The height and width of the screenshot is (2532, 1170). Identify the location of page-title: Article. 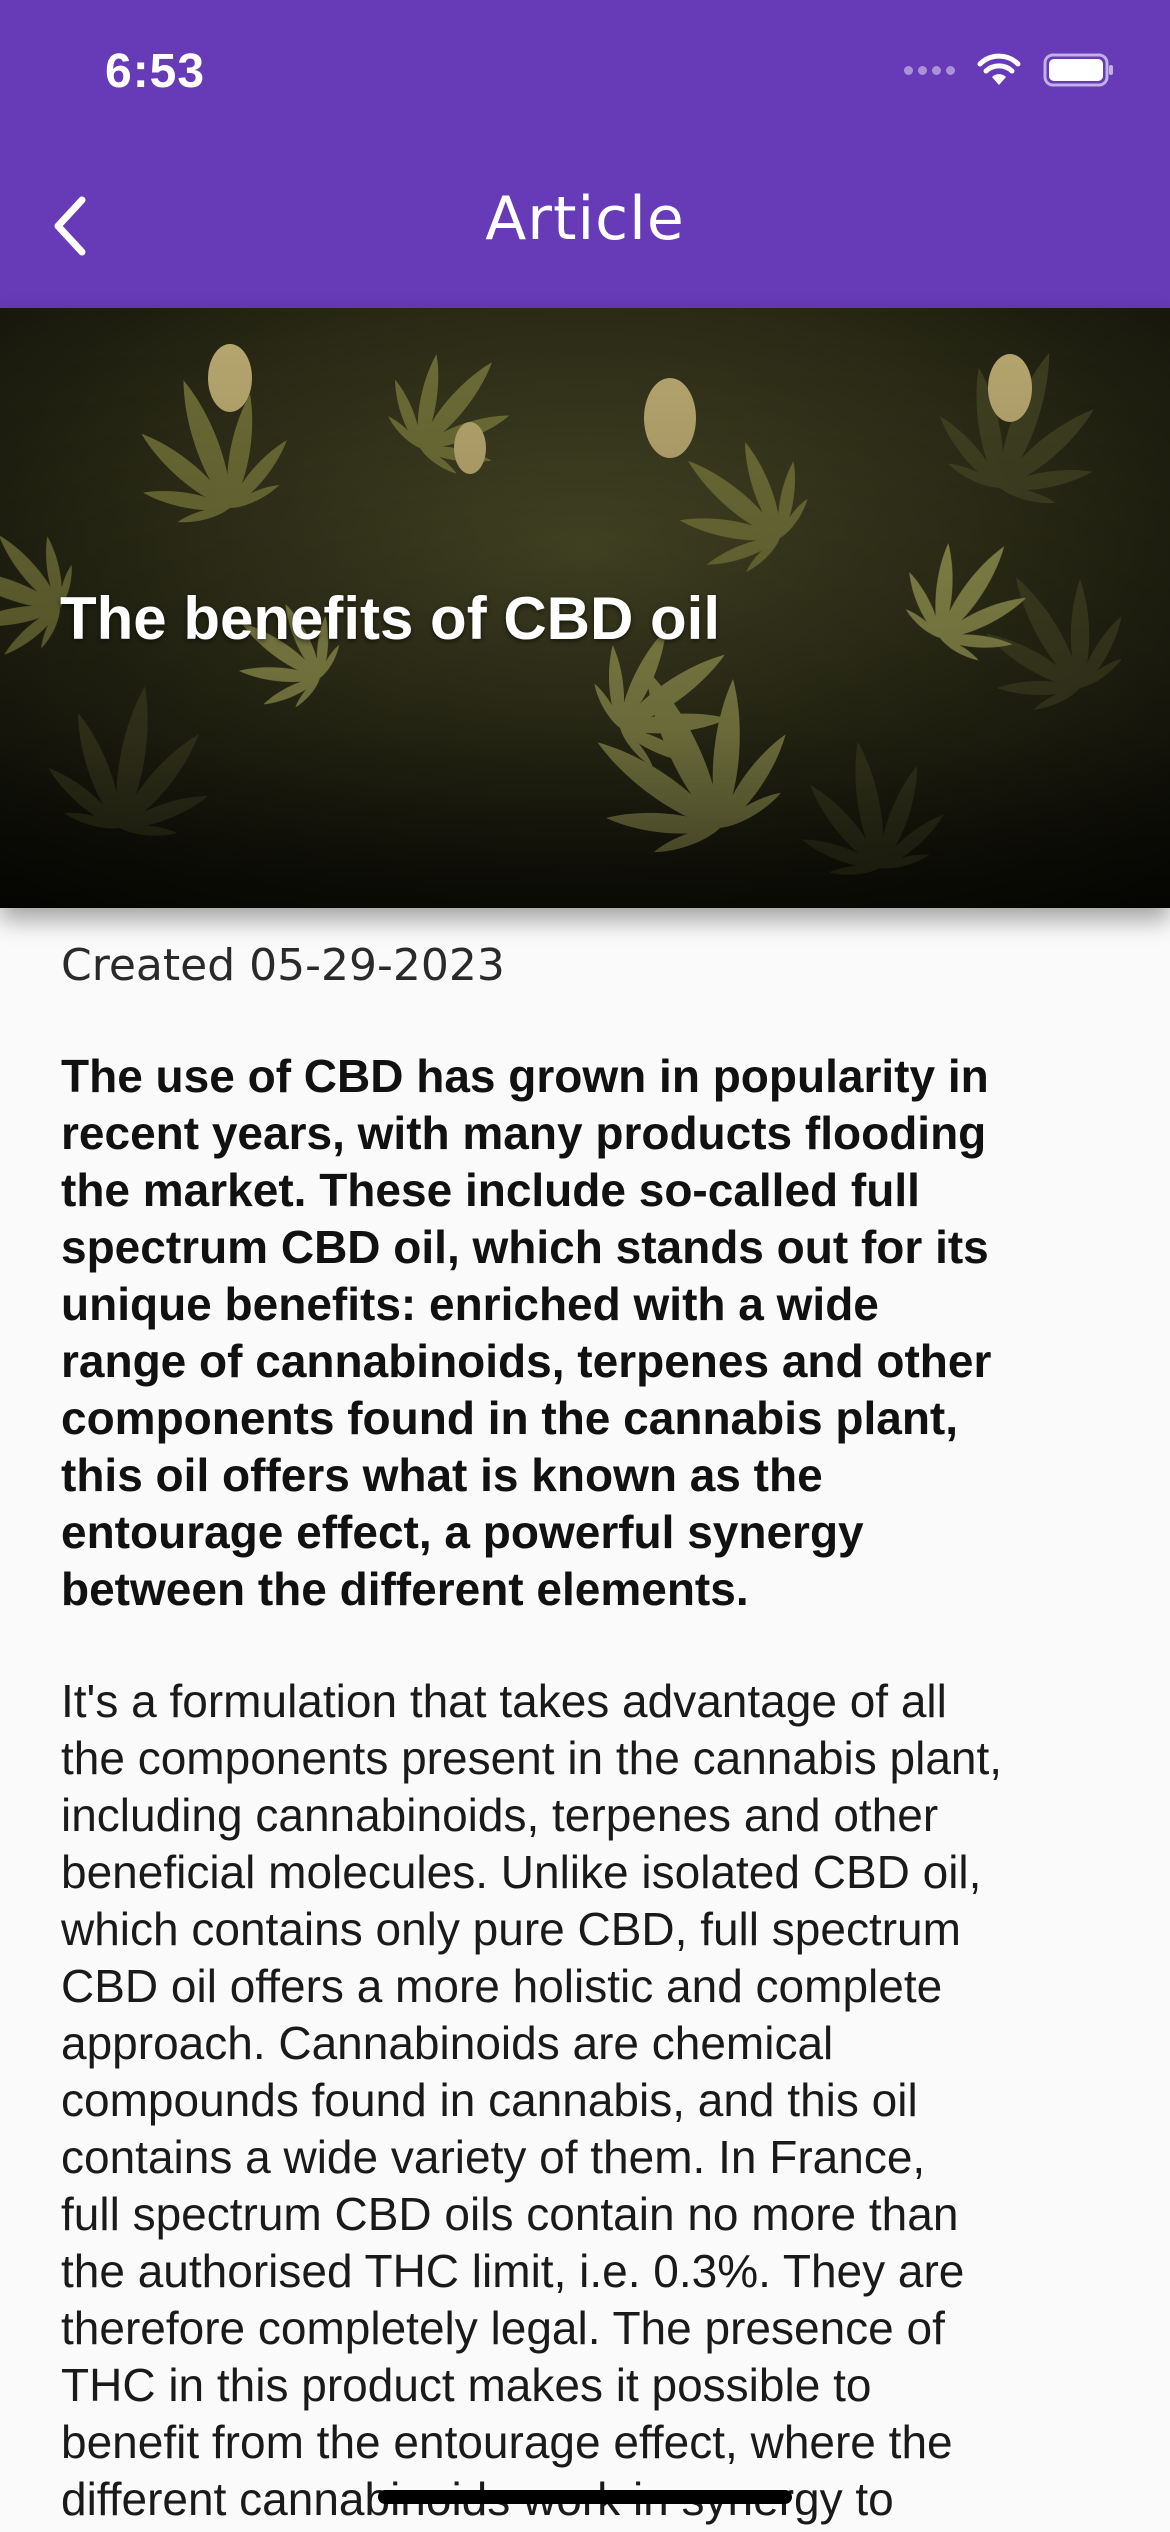
(585, 219).